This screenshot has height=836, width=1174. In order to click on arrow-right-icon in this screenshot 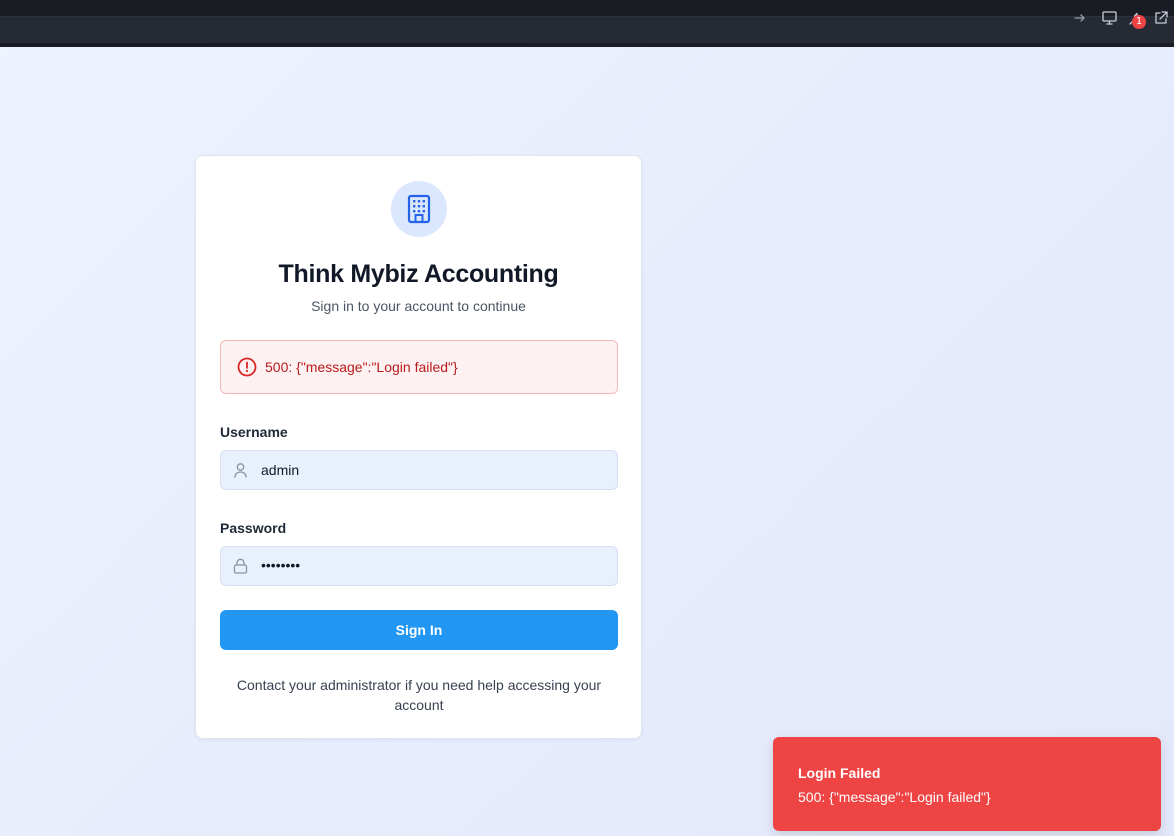, I will do `click(1080, 18)`.